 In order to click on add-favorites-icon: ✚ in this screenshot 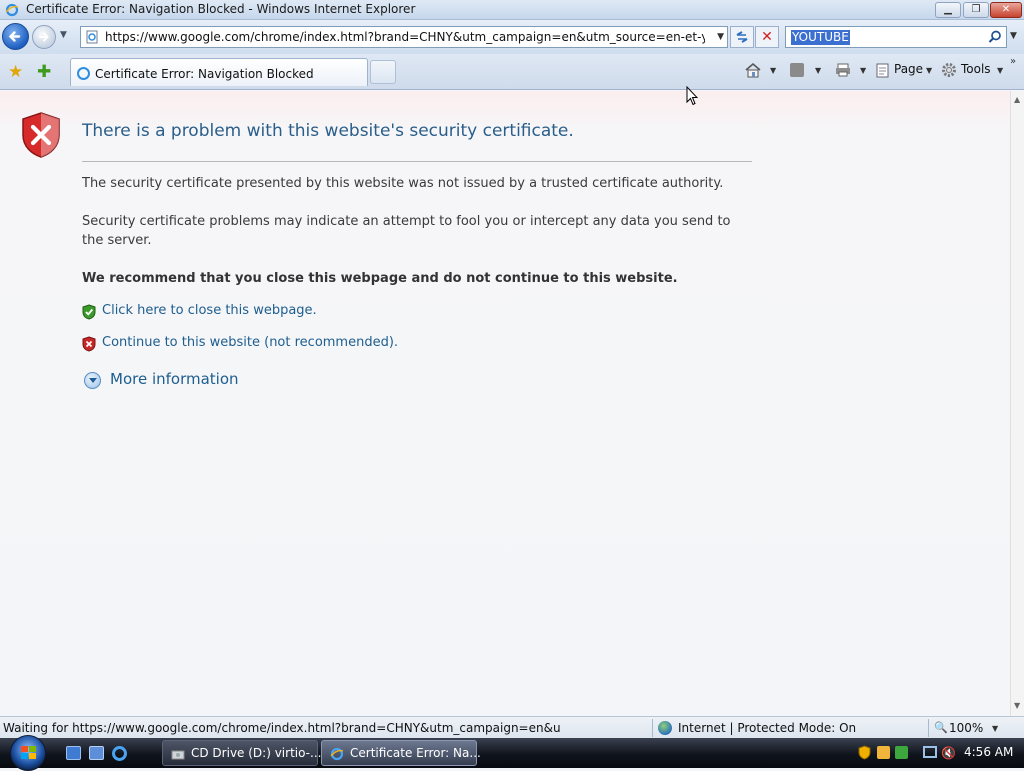, I will do `click(44, 72)`.